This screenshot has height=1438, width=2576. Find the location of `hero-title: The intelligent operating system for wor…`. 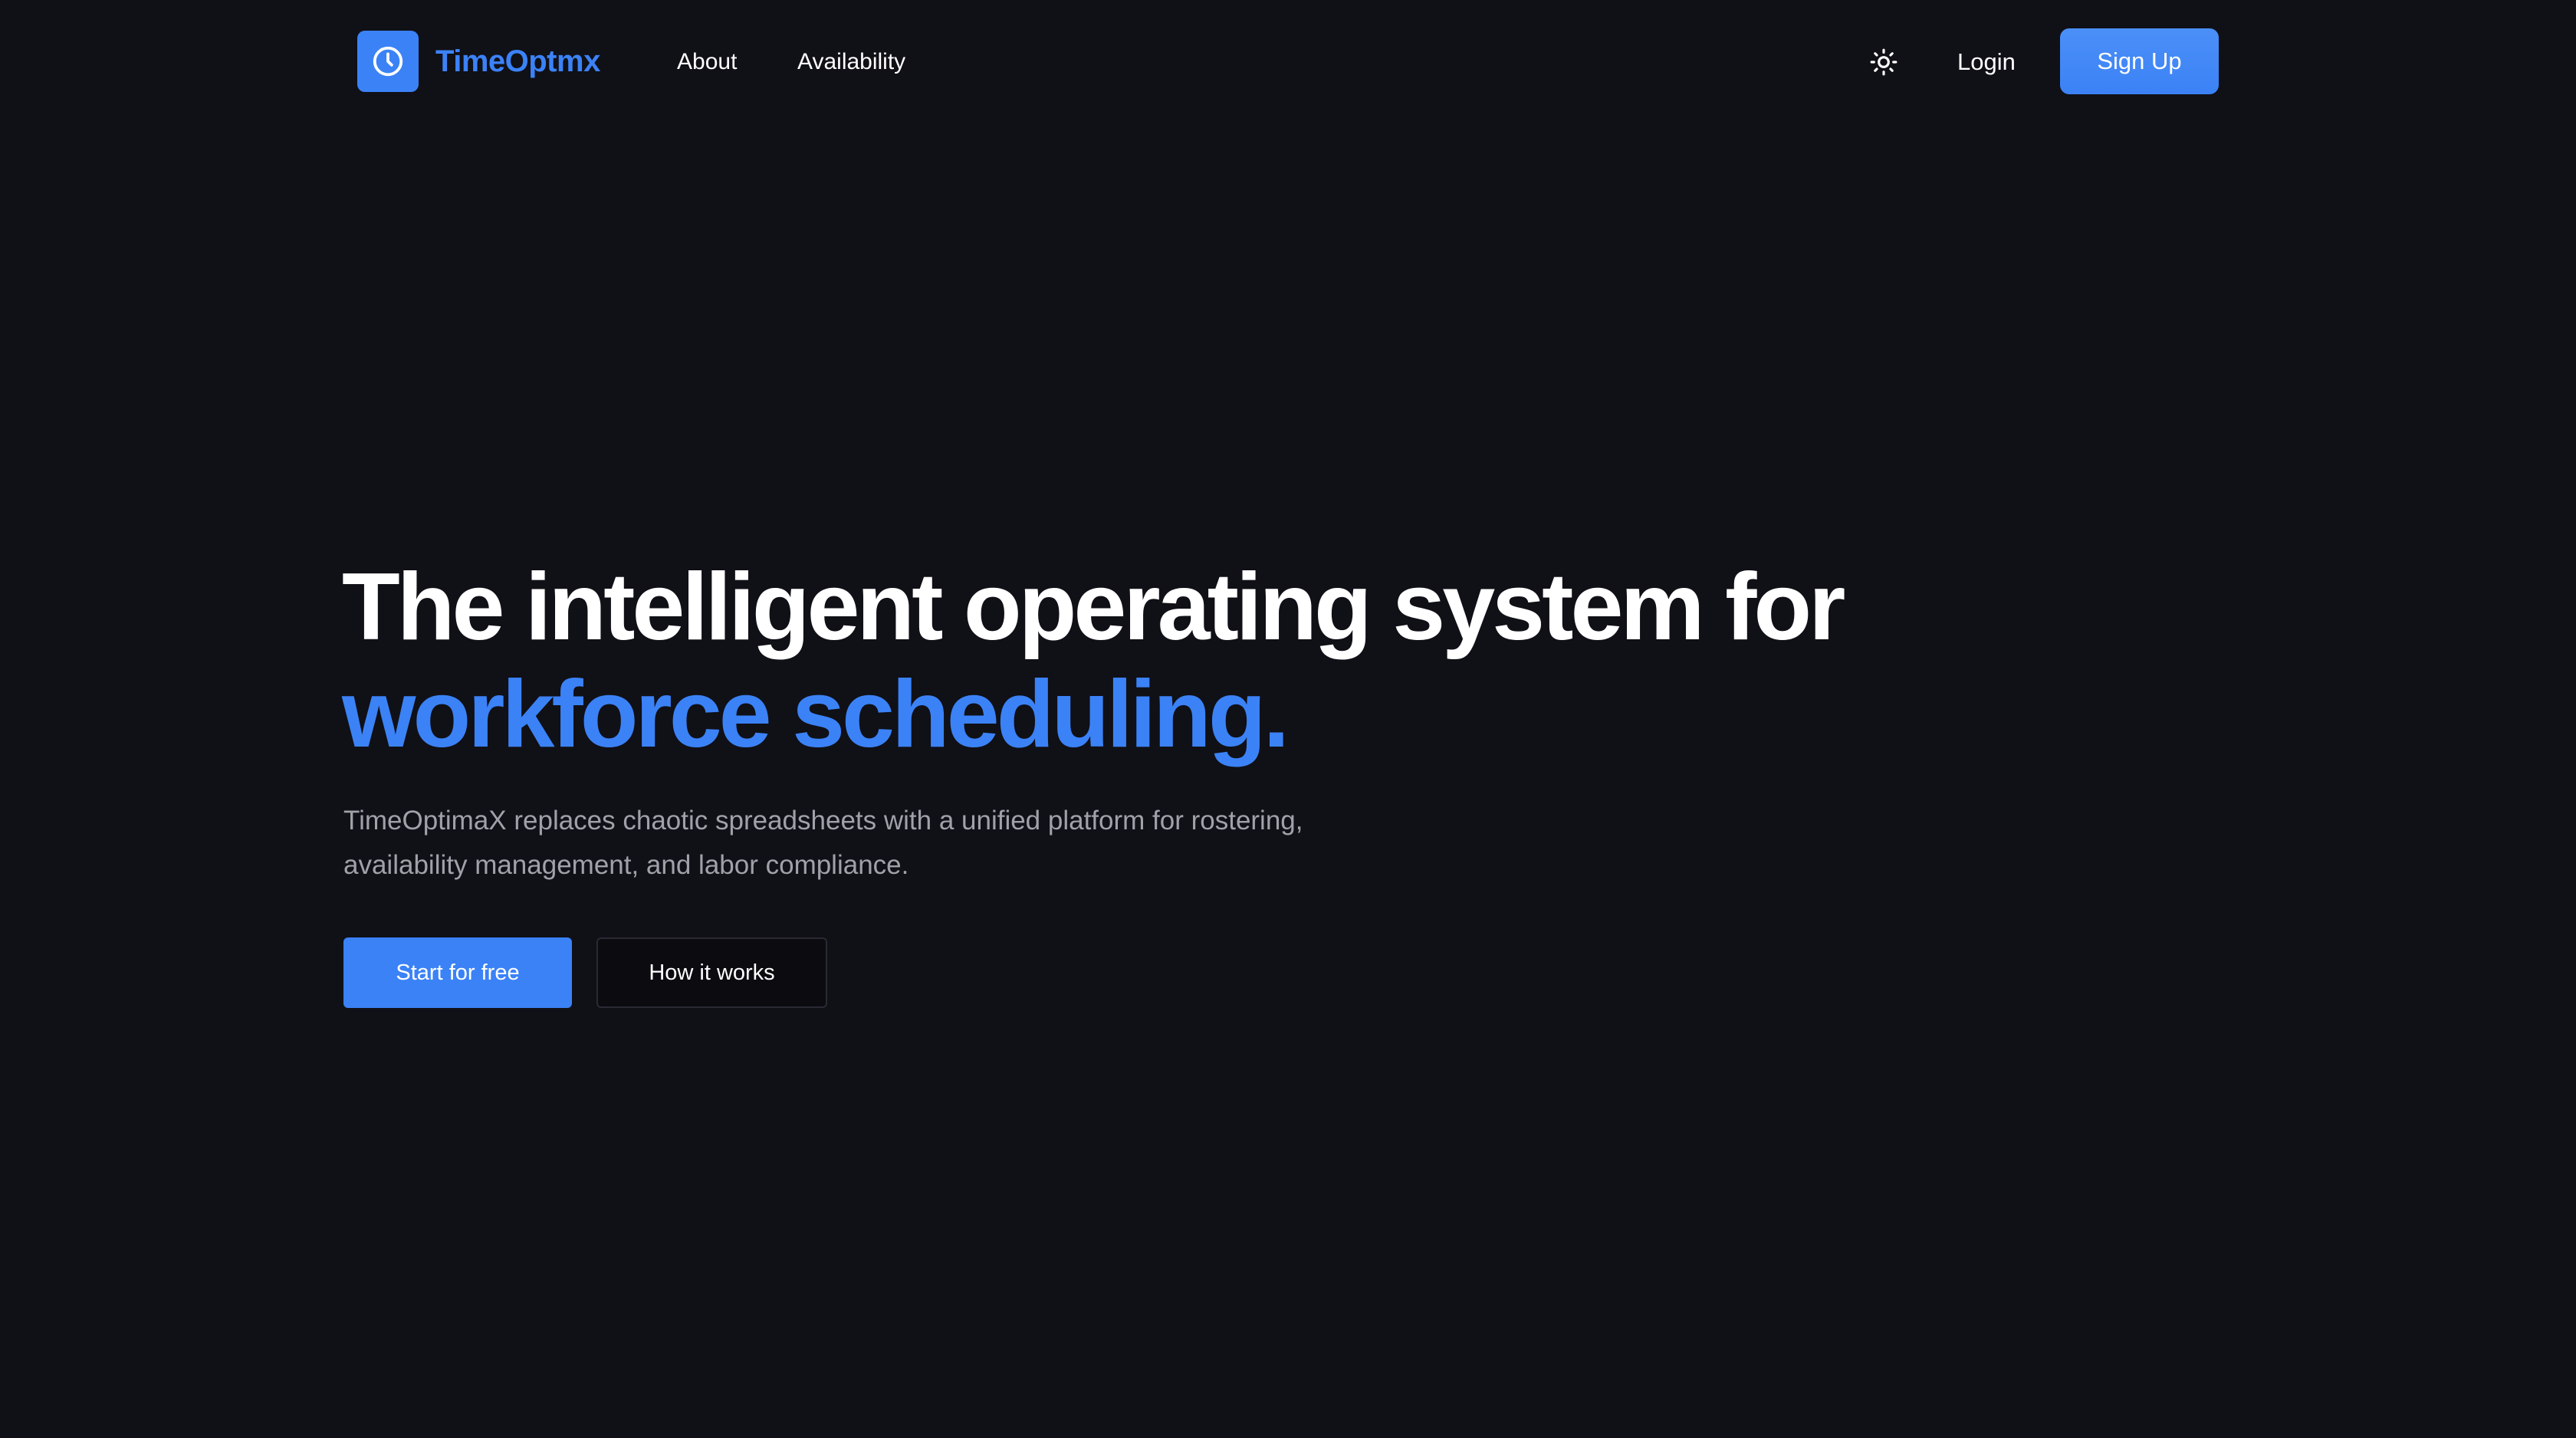

hero-title: The intelligent operating system for wor… is located at coordinates (1093, 660).